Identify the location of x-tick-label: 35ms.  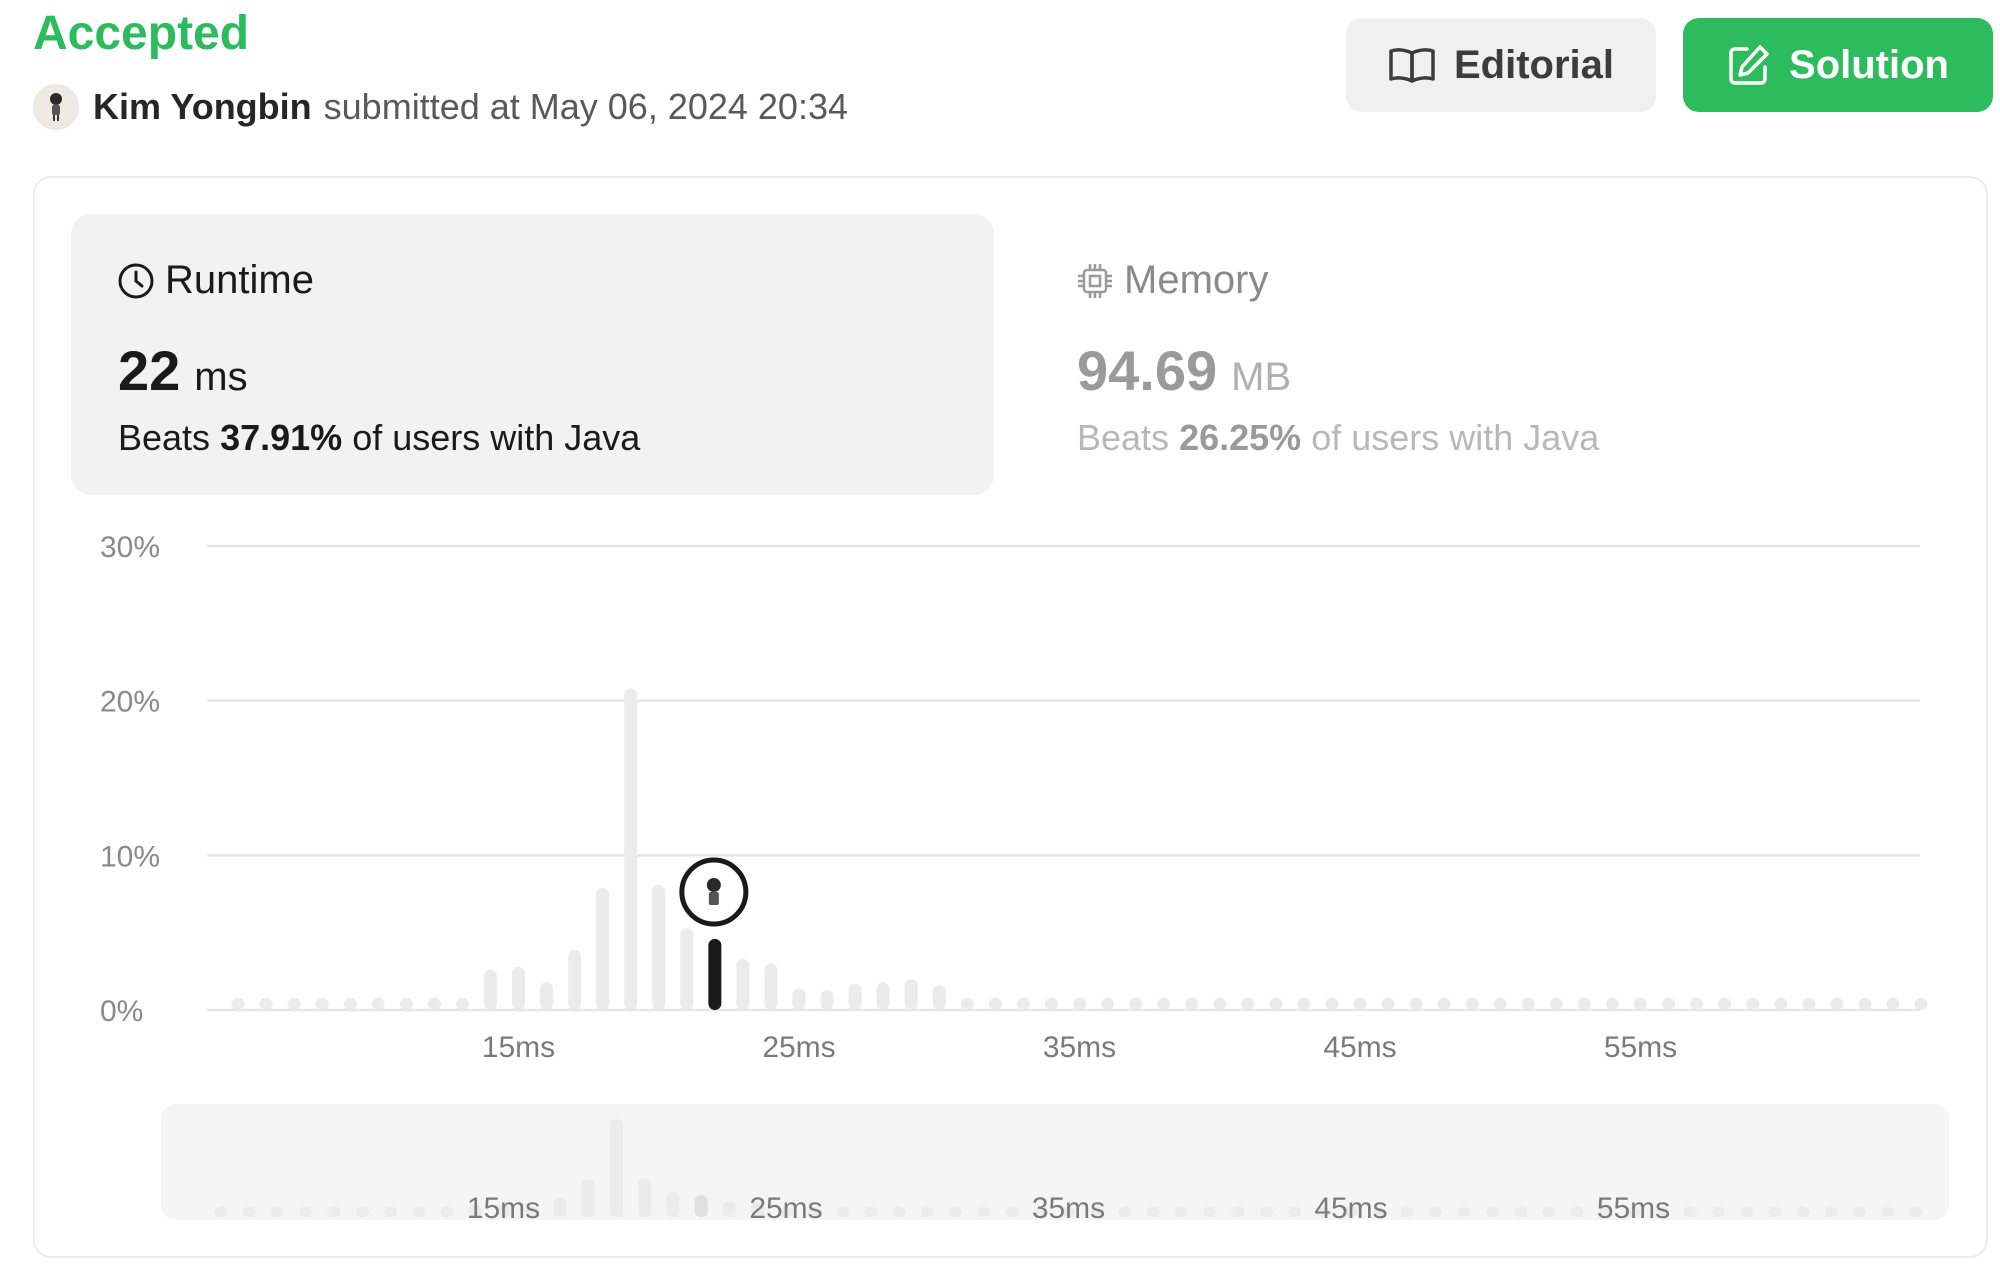
(1079, 1047).